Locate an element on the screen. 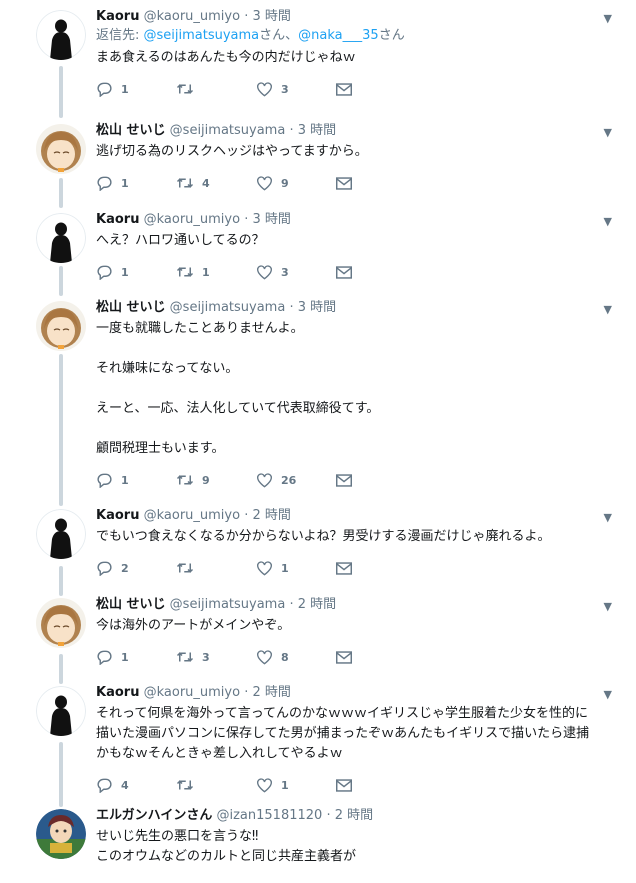  like-button: 8 is located at coordinates (296, 657).